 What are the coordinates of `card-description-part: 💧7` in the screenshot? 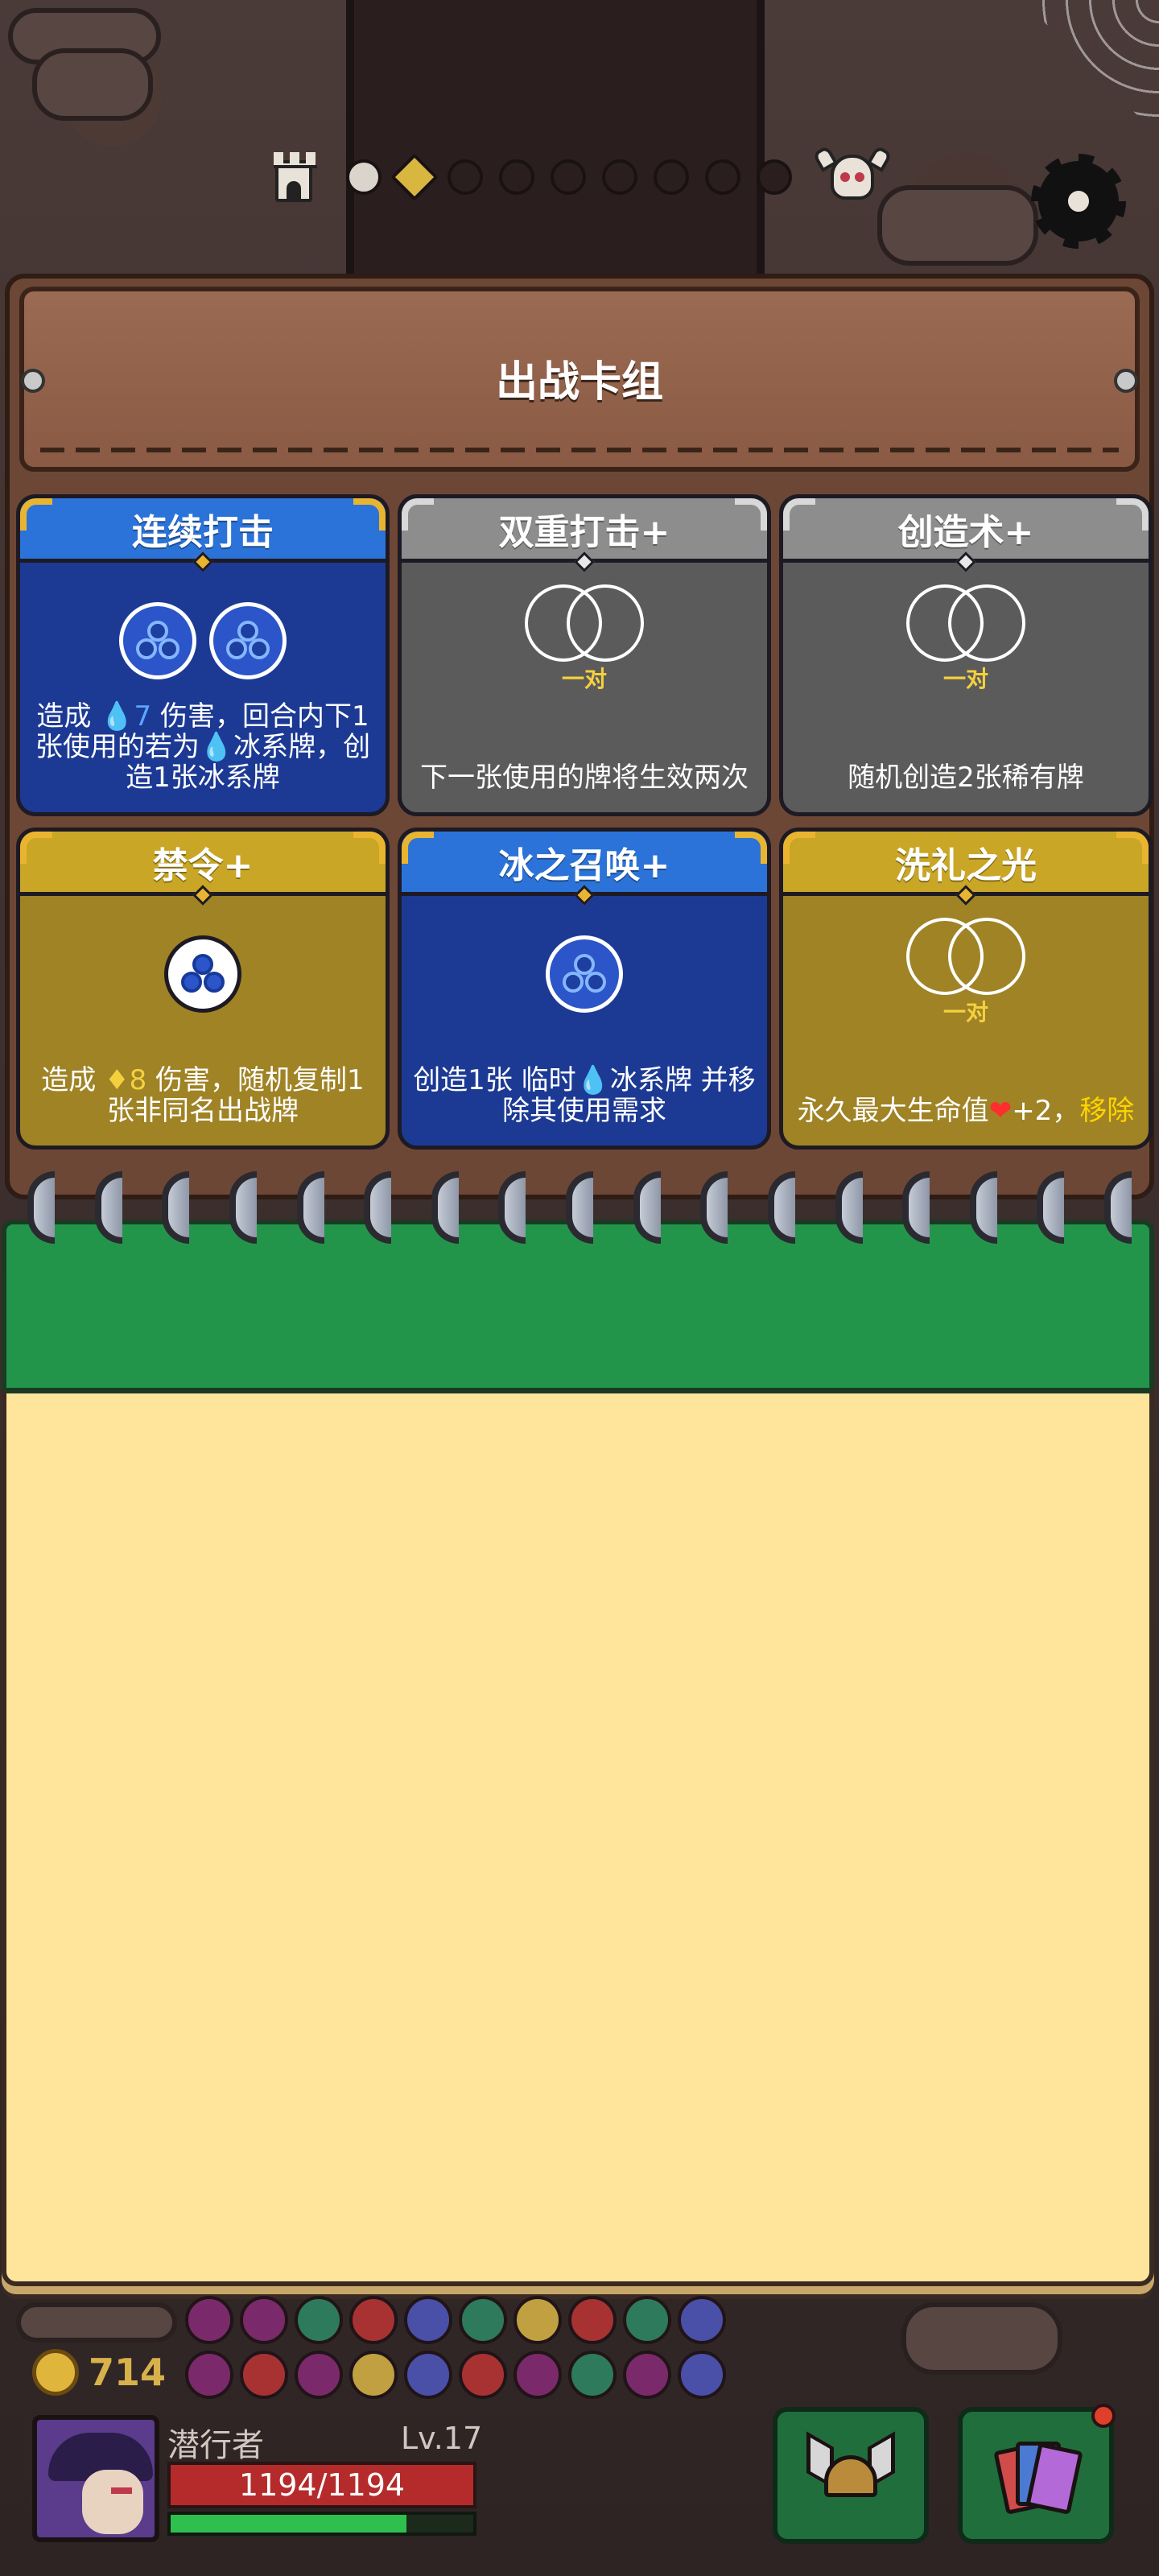 It's located at (126, 716).